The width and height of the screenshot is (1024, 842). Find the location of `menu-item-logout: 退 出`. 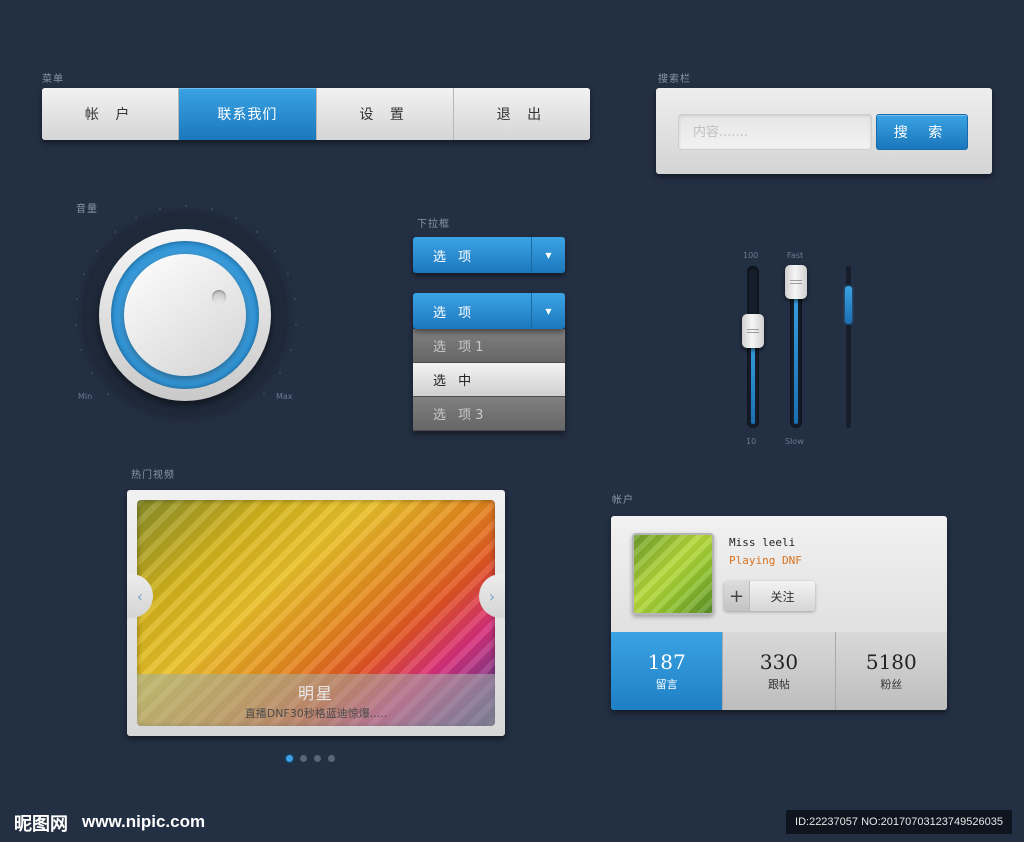

menu-item-logout: 退 出 is located at coordinates (521, 114).